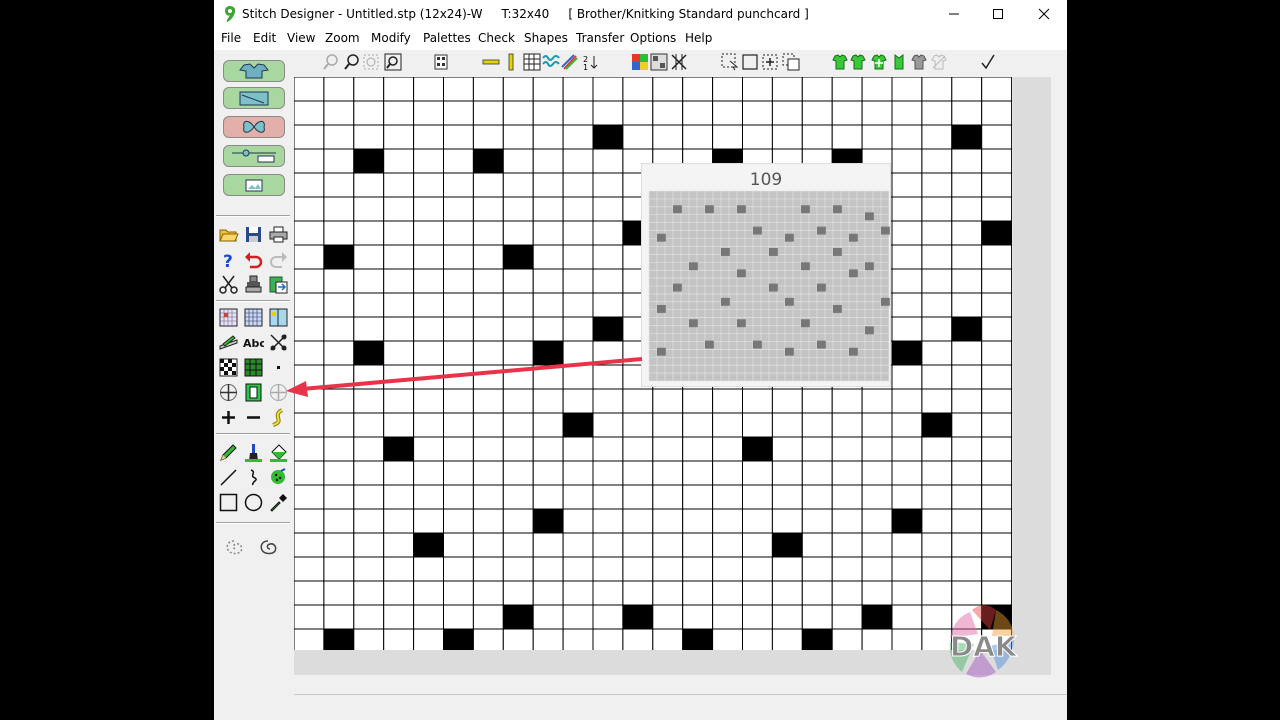  I want to click on fill-bucket-icon, so click(278, 452).